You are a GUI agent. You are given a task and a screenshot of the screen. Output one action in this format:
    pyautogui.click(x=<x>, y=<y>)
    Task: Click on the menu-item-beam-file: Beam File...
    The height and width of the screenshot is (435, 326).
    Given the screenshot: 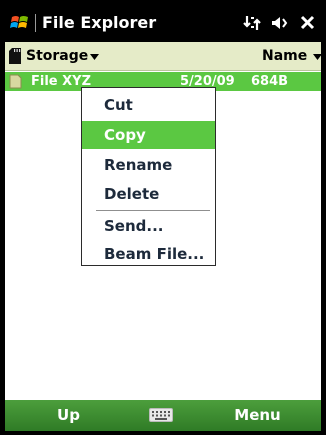 What is the action you would take?
    pyautogui.click(x=148, y=254)
    